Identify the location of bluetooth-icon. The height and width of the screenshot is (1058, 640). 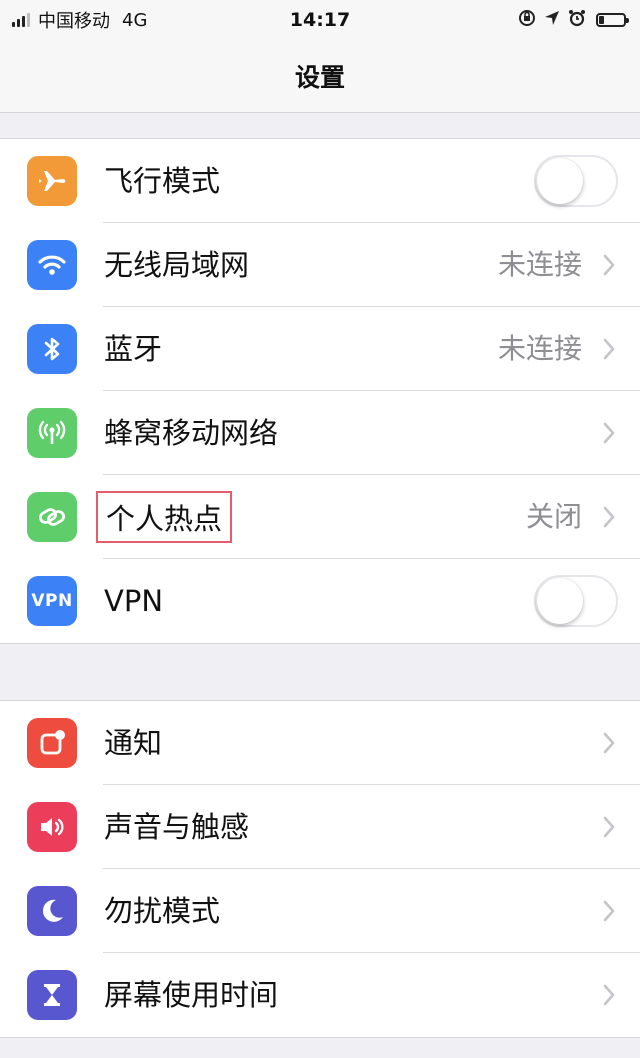
(52, 349).